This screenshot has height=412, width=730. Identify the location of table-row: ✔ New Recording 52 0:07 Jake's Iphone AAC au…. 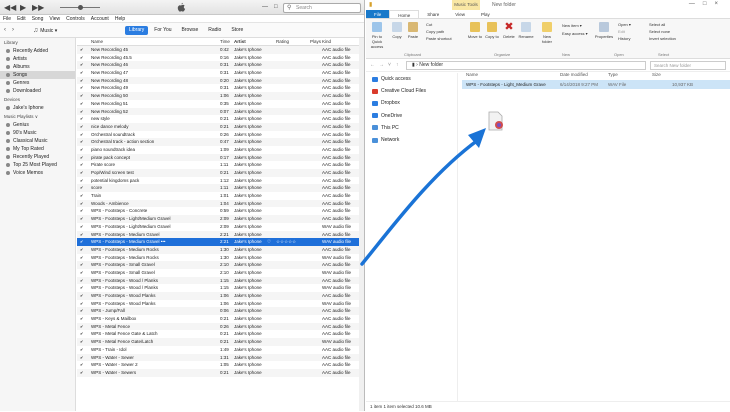
(220, 111).